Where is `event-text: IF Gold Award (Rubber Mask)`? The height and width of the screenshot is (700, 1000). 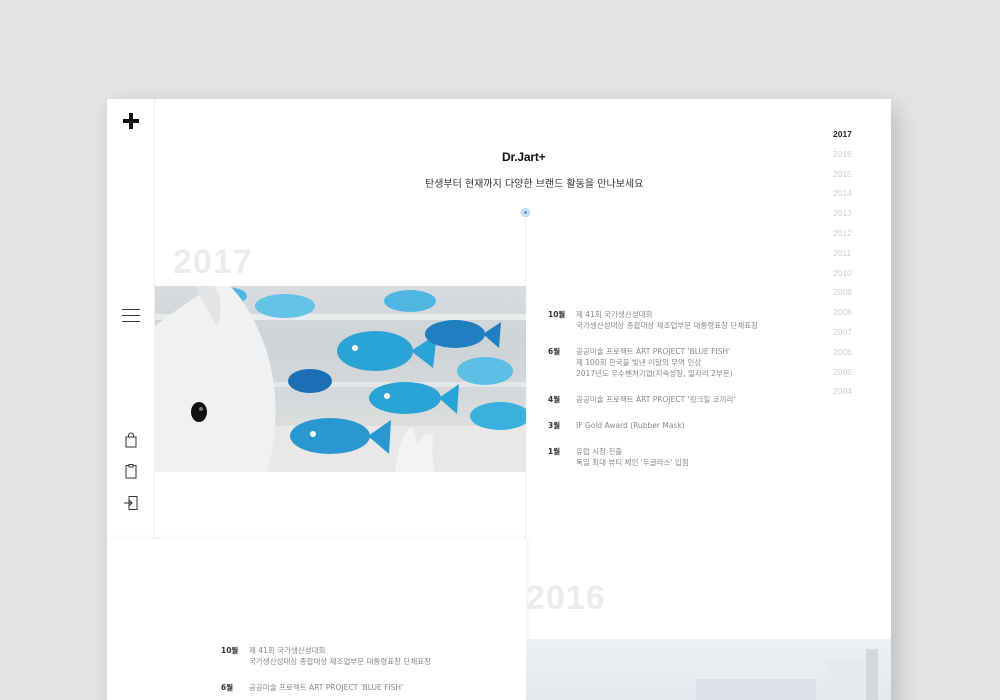
event-text: IF Gold Award (Rubber Mask) is located at coordinates (630, 425).